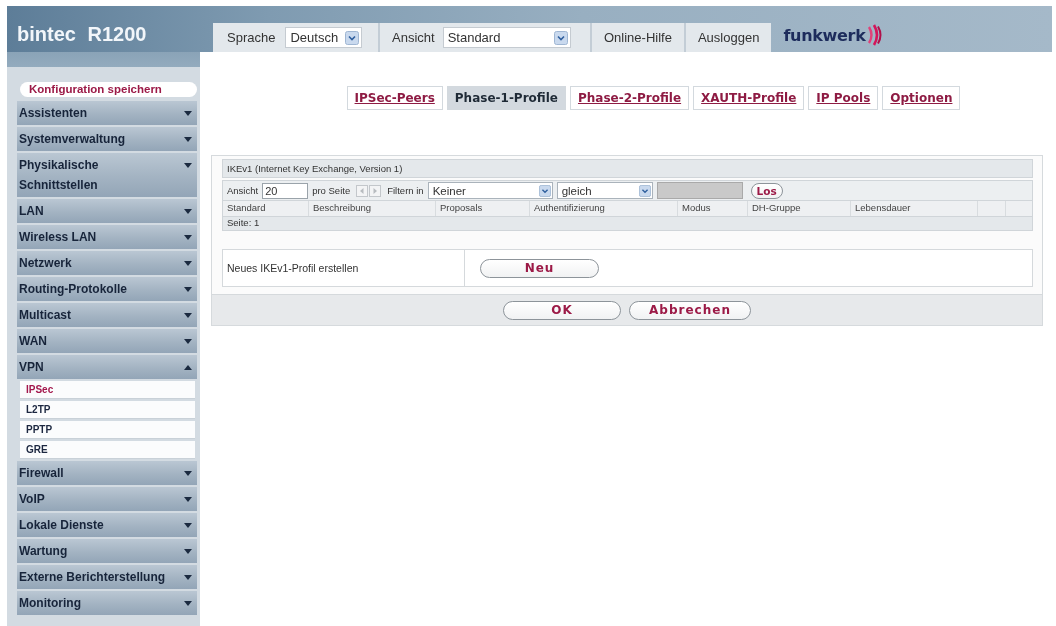 Image resolution: width=1056 pixels, height=626 pixels. Describe the element at coordinates (506, 37) in the screenshot. I see `view-select: Standard` at that location.